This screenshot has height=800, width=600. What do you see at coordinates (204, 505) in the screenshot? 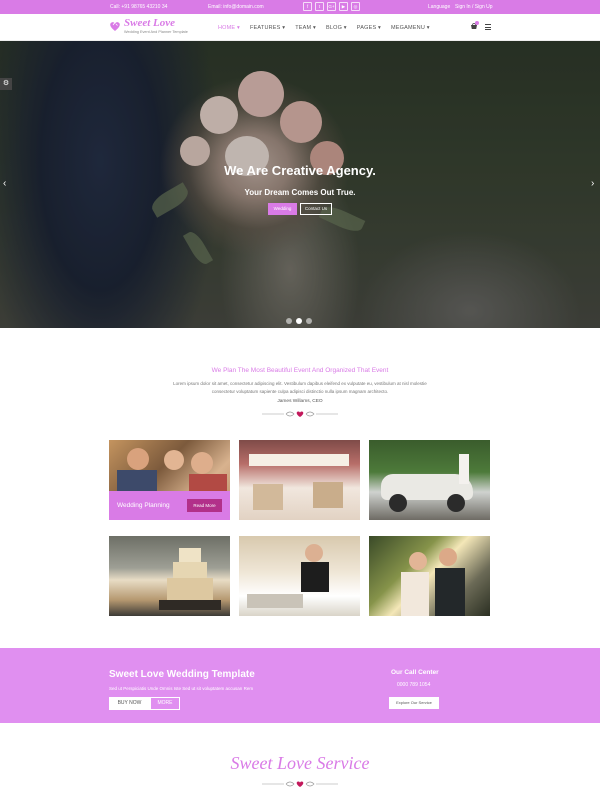
I see `read-more-button: Read More` at bounding box center [204, 505].